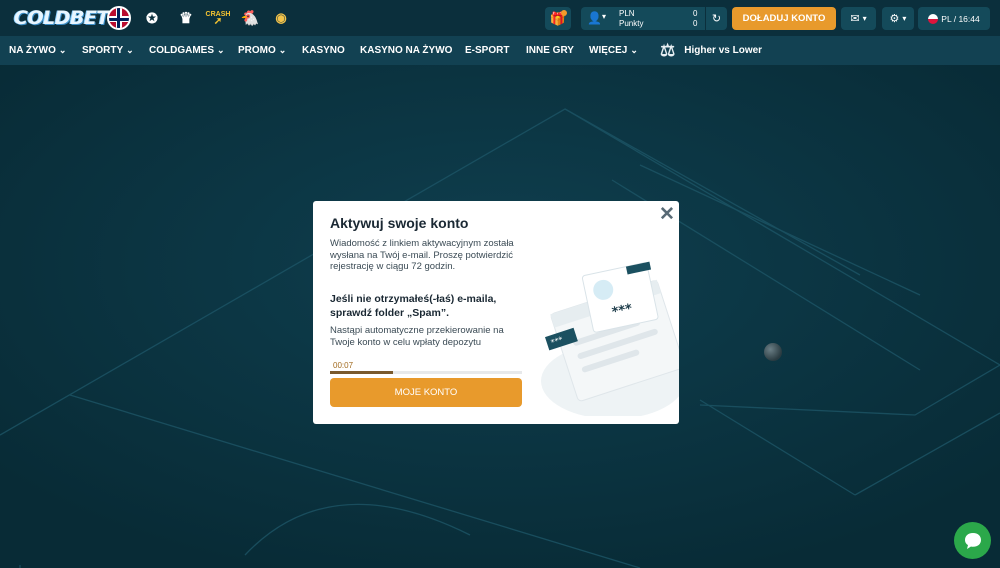  I want to click on poland-flag-icon, so click(933, 18).